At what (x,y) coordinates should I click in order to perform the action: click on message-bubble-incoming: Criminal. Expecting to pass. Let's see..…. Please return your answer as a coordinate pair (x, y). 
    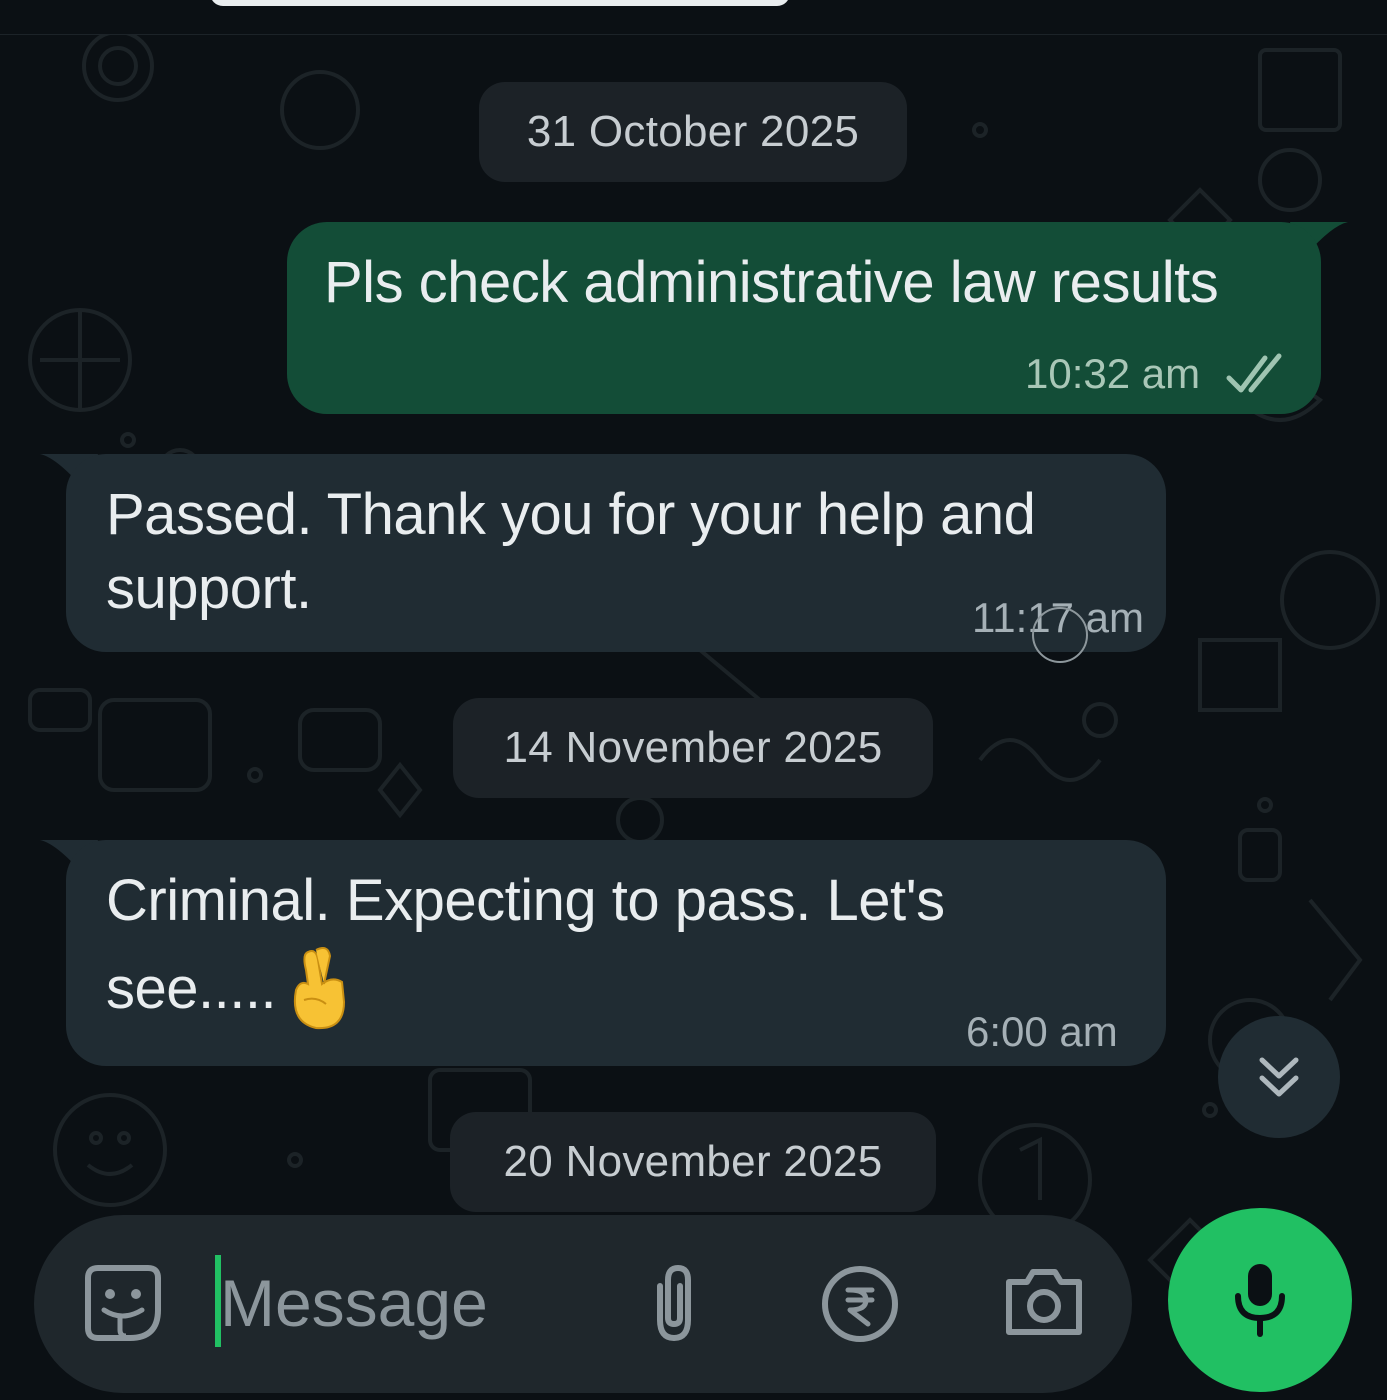
    Looking at the image, I should click on (616, 953).